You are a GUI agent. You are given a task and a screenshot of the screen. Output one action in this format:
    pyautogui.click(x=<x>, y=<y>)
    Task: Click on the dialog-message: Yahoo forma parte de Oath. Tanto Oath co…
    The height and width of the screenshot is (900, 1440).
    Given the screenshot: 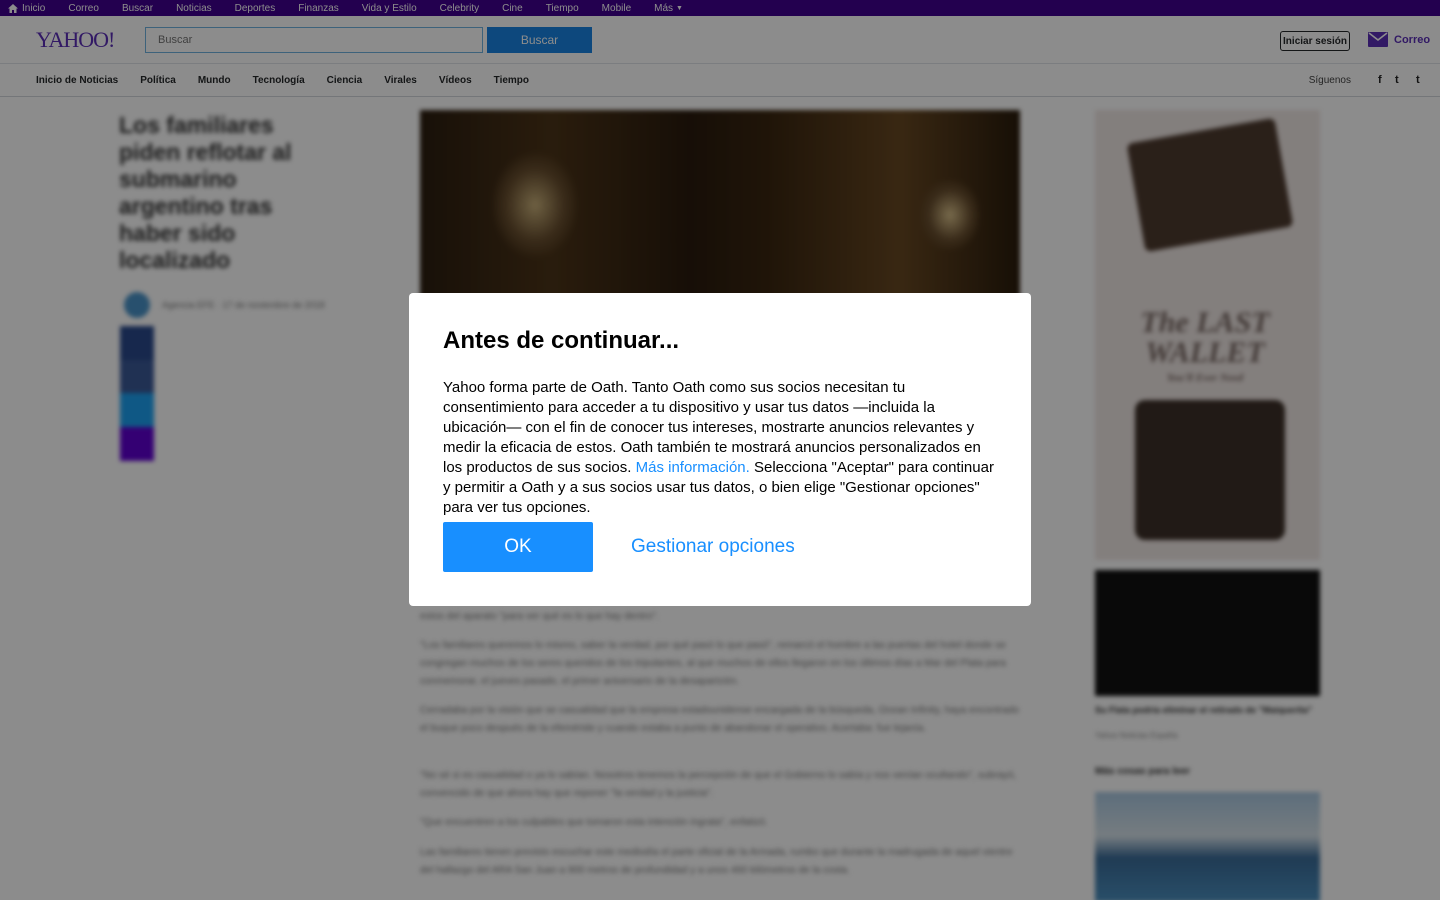 What is the action you would take?
    pyautogui.click(x=720, y=448)
    